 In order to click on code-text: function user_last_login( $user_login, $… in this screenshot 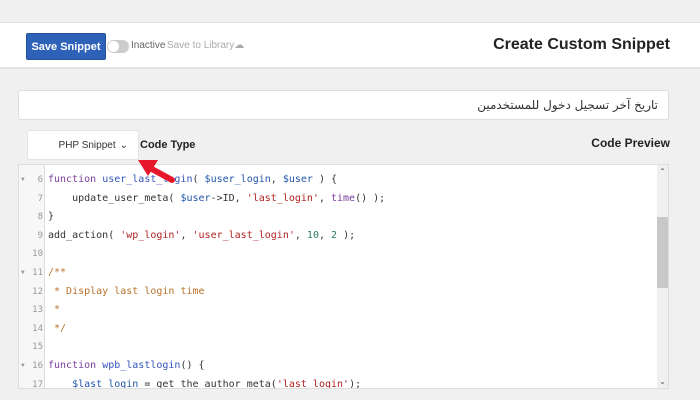, I will do `click(192, 180)`.